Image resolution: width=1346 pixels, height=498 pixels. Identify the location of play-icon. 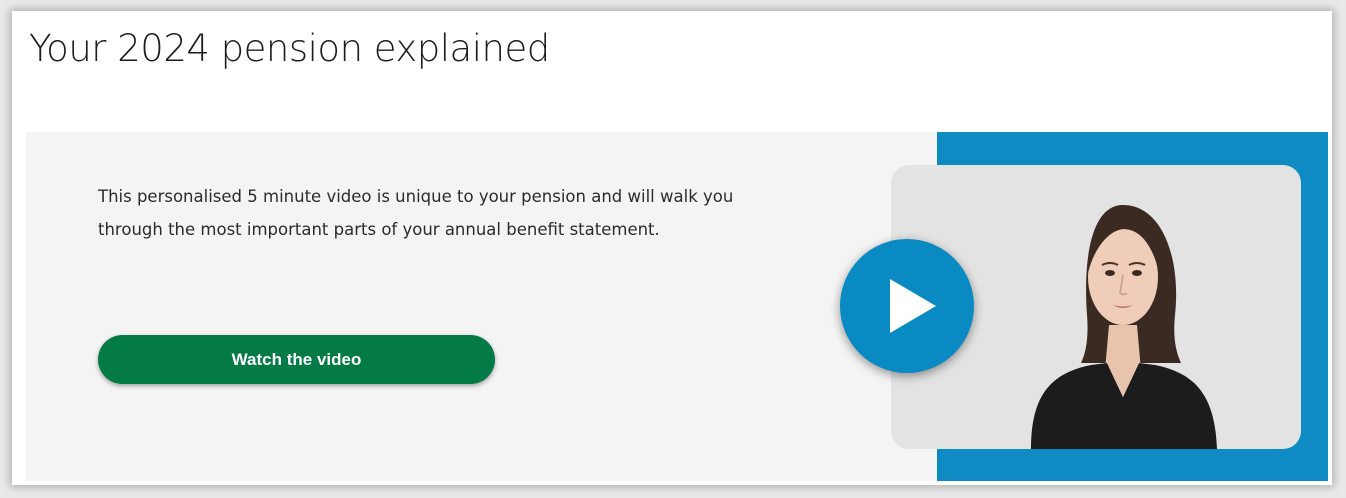
(913, 306).